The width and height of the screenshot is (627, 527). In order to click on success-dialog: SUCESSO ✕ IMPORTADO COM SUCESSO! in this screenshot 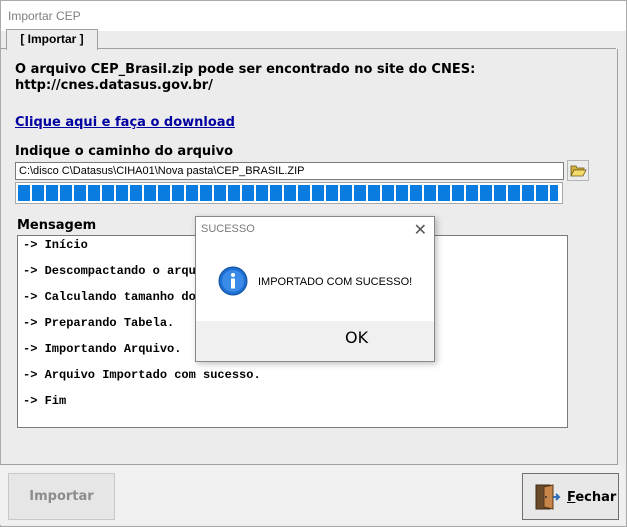, I will do `click(315, 289)`.